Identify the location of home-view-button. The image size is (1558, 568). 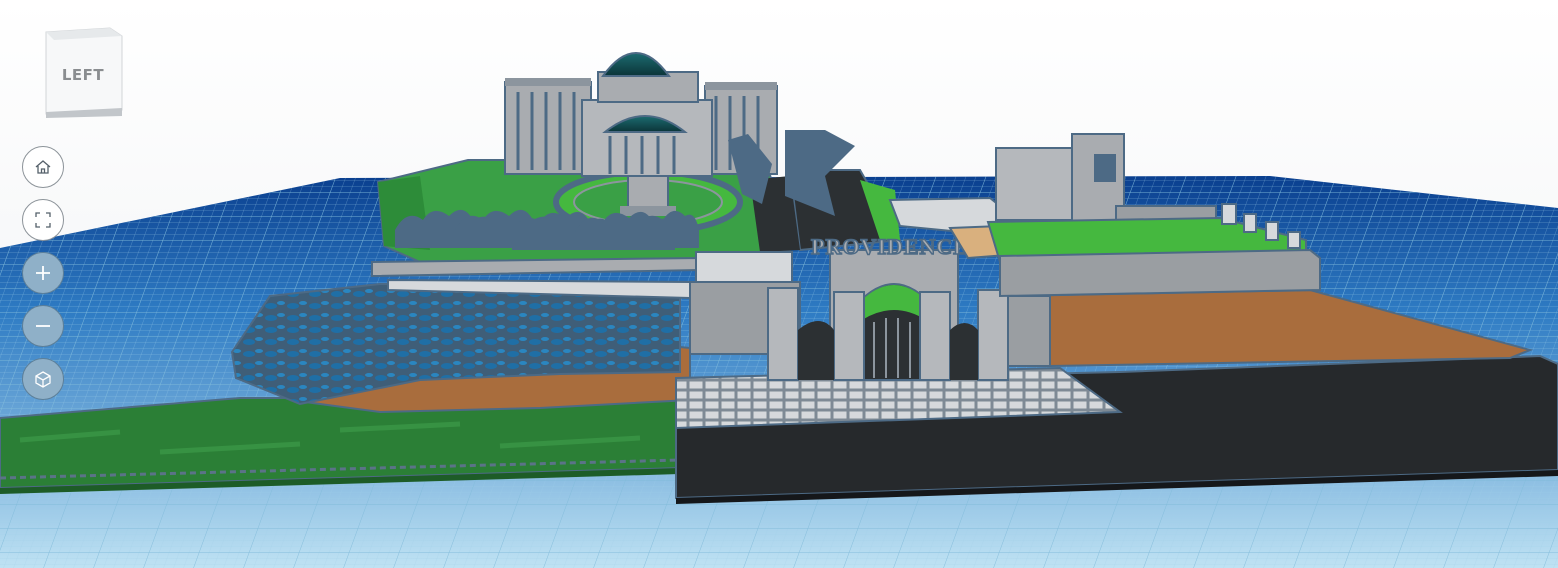
(43, 167).